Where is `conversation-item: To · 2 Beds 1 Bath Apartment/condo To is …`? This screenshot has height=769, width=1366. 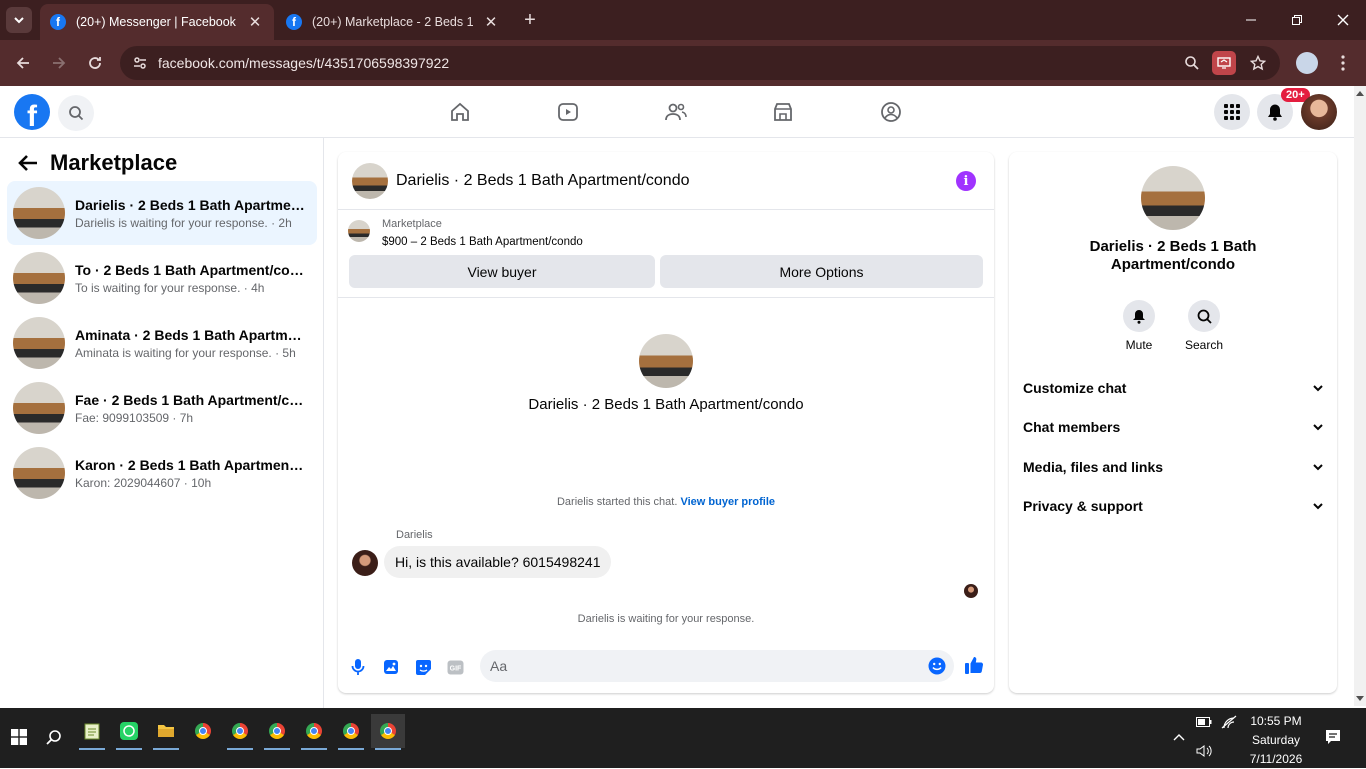 conversation-item: To · 2 Beds 1 Bath Apartment/condo To is … is located at coordinates (162, 278).